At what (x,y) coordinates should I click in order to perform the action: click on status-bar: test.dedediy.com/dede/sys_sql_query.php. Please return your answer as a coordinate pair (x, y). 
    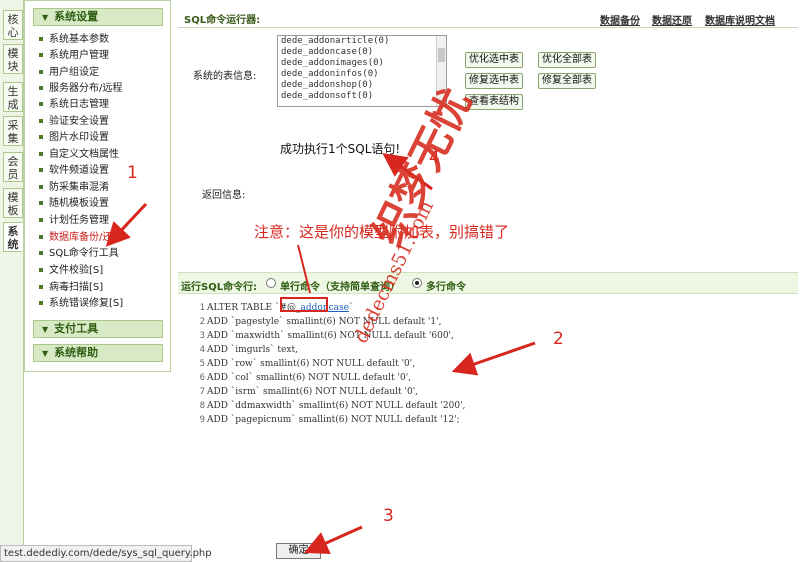
    Looking at the image, I should click on (106, 553).